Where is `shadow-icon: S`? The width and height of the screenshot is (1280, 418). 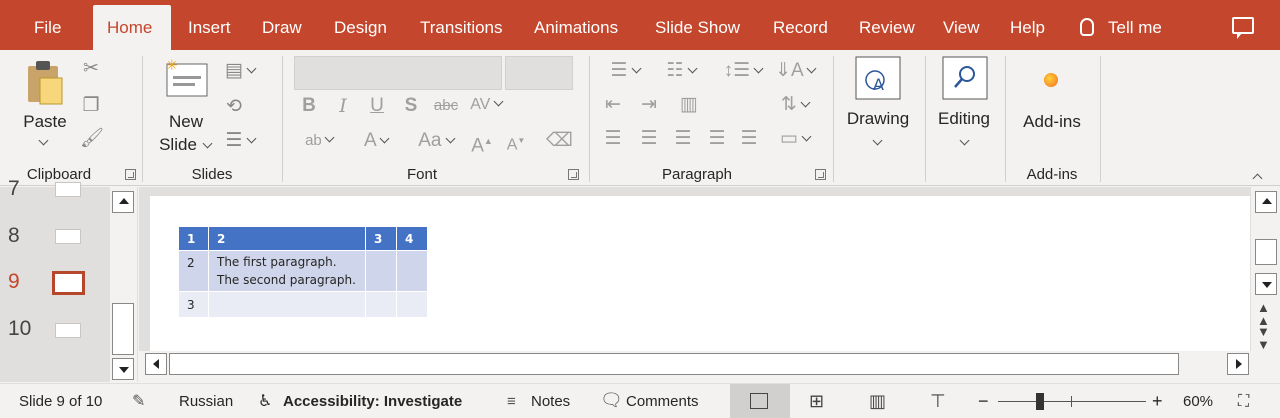
shadow-icon: S is located at coordinates (411, 106).